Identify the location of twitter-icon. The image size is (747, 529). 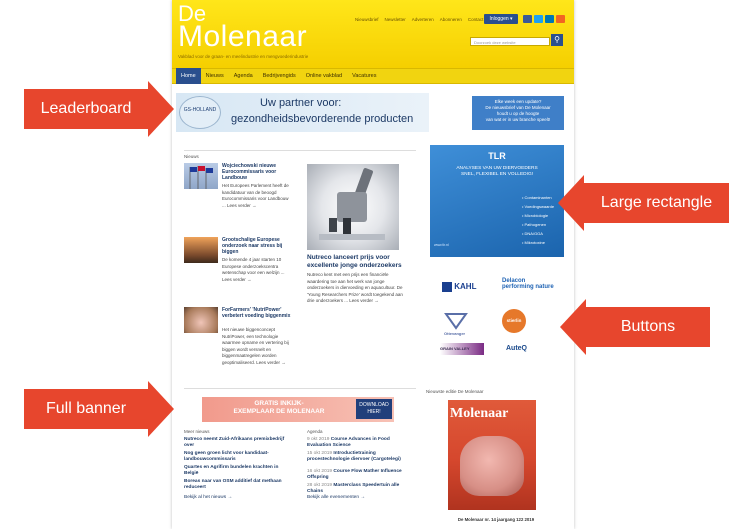
(538, 19).